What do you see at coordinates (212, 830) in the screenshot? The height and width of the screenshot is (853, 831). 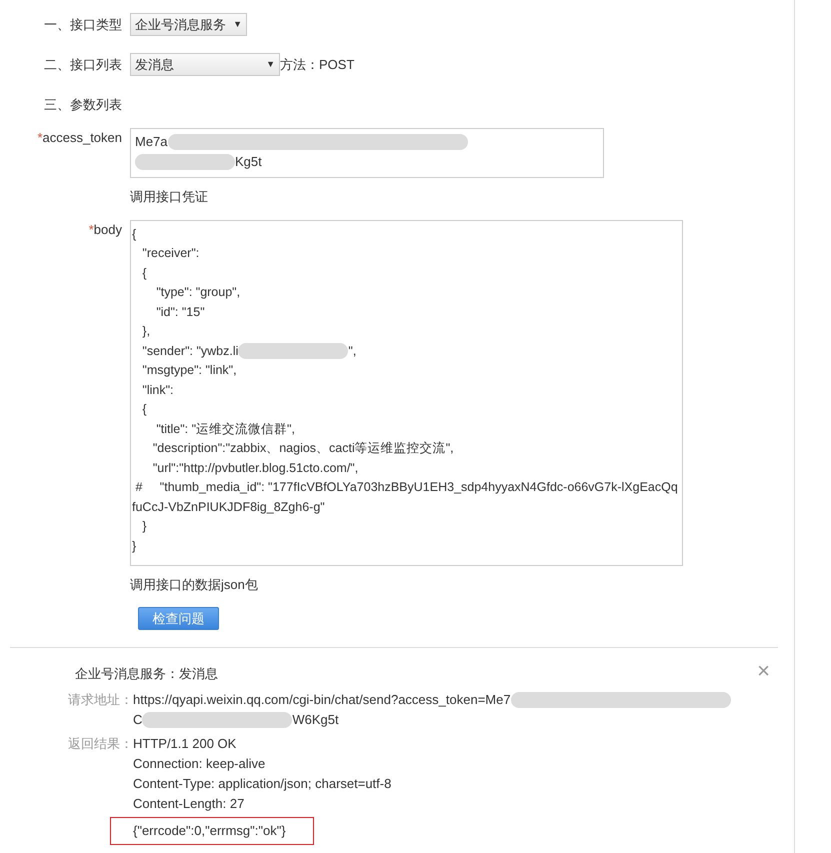 I see `response-body: {"errcode":0,"errmsg":"ok"}` at bounding box center [212, 830].